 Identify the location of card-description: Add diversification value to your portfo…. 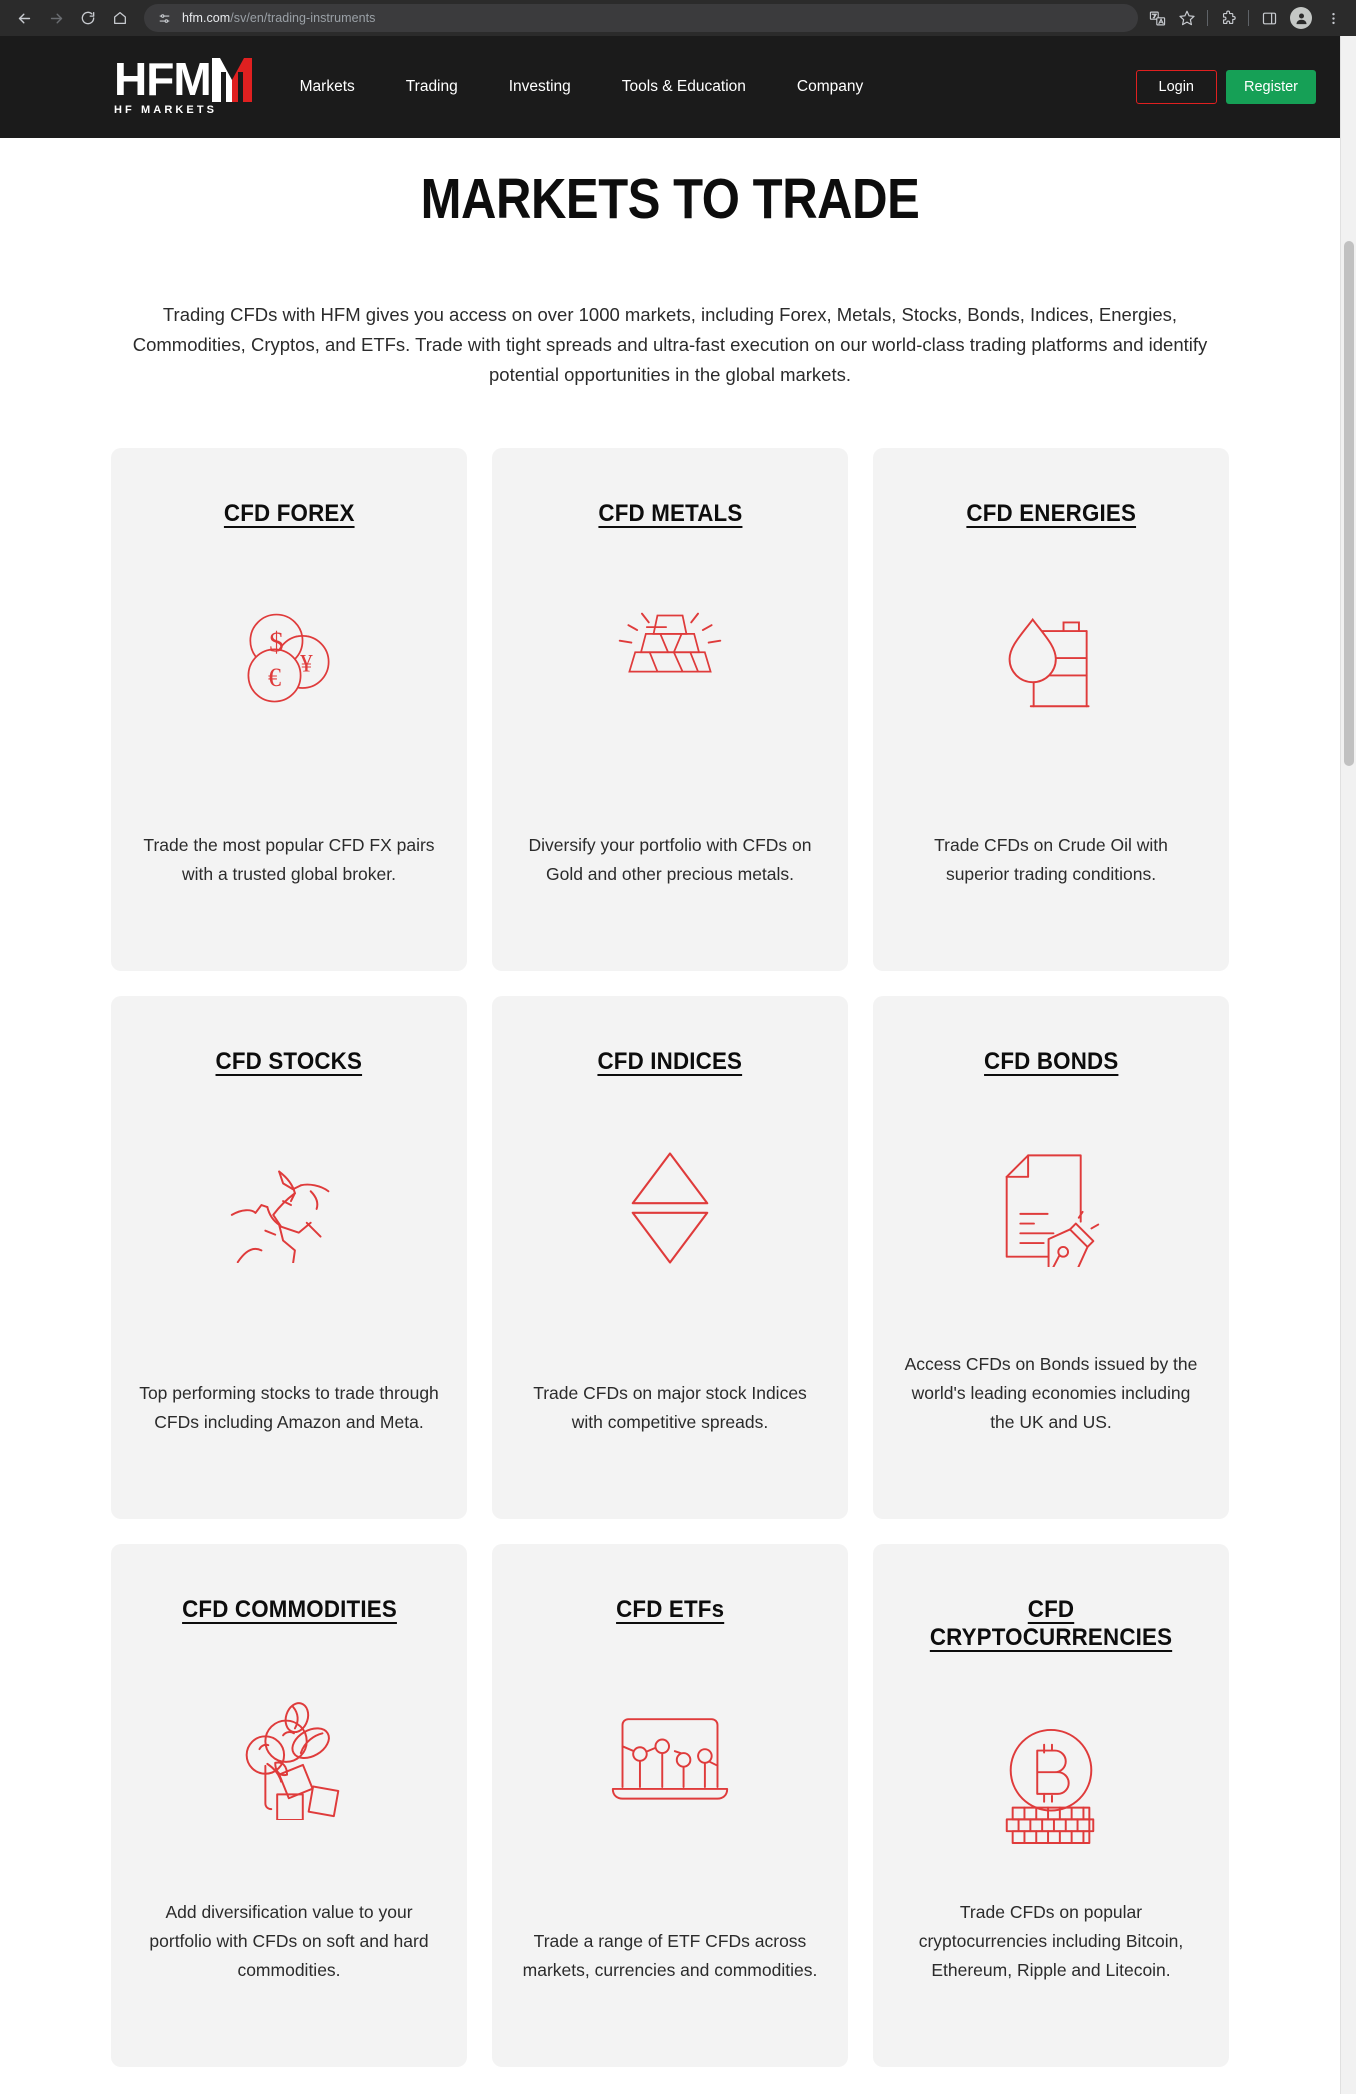
(289, 1941).